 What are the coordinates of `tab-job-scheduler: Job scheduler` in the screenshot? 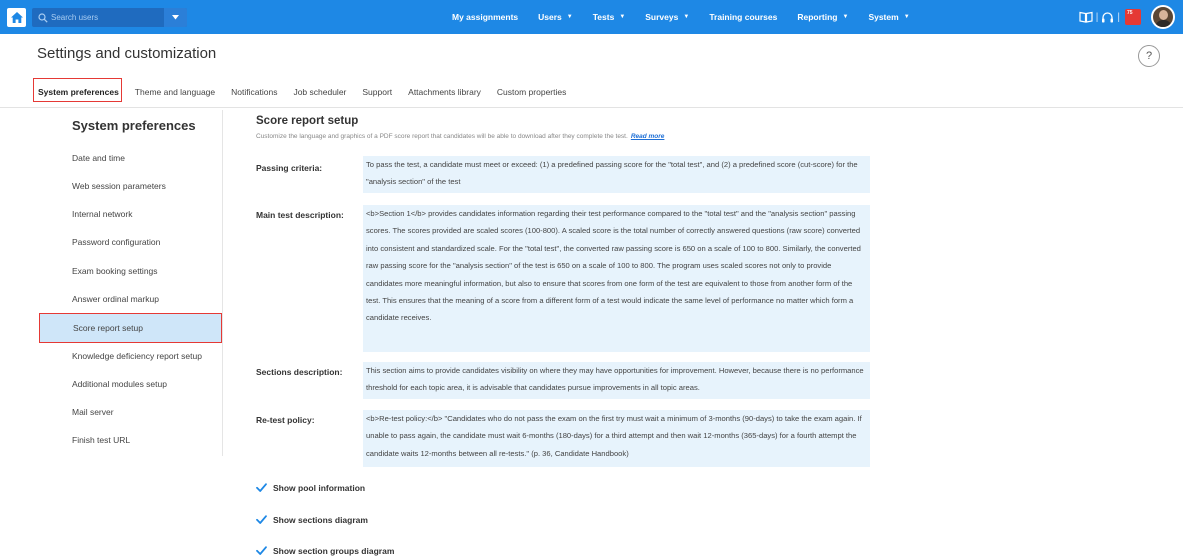 It's located at (319, 92).